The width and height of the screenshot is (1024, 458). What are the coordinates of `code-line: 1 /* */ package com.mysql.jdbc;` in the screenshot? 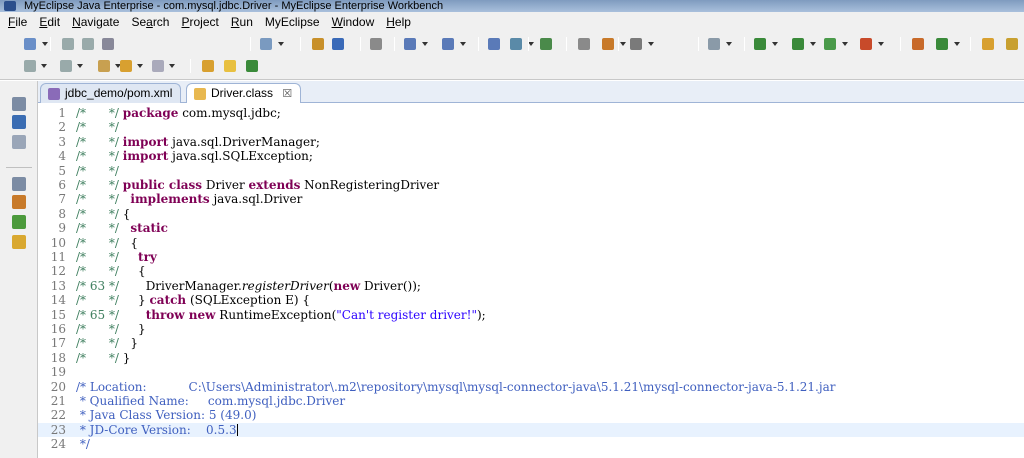 It's located at (531, 113).